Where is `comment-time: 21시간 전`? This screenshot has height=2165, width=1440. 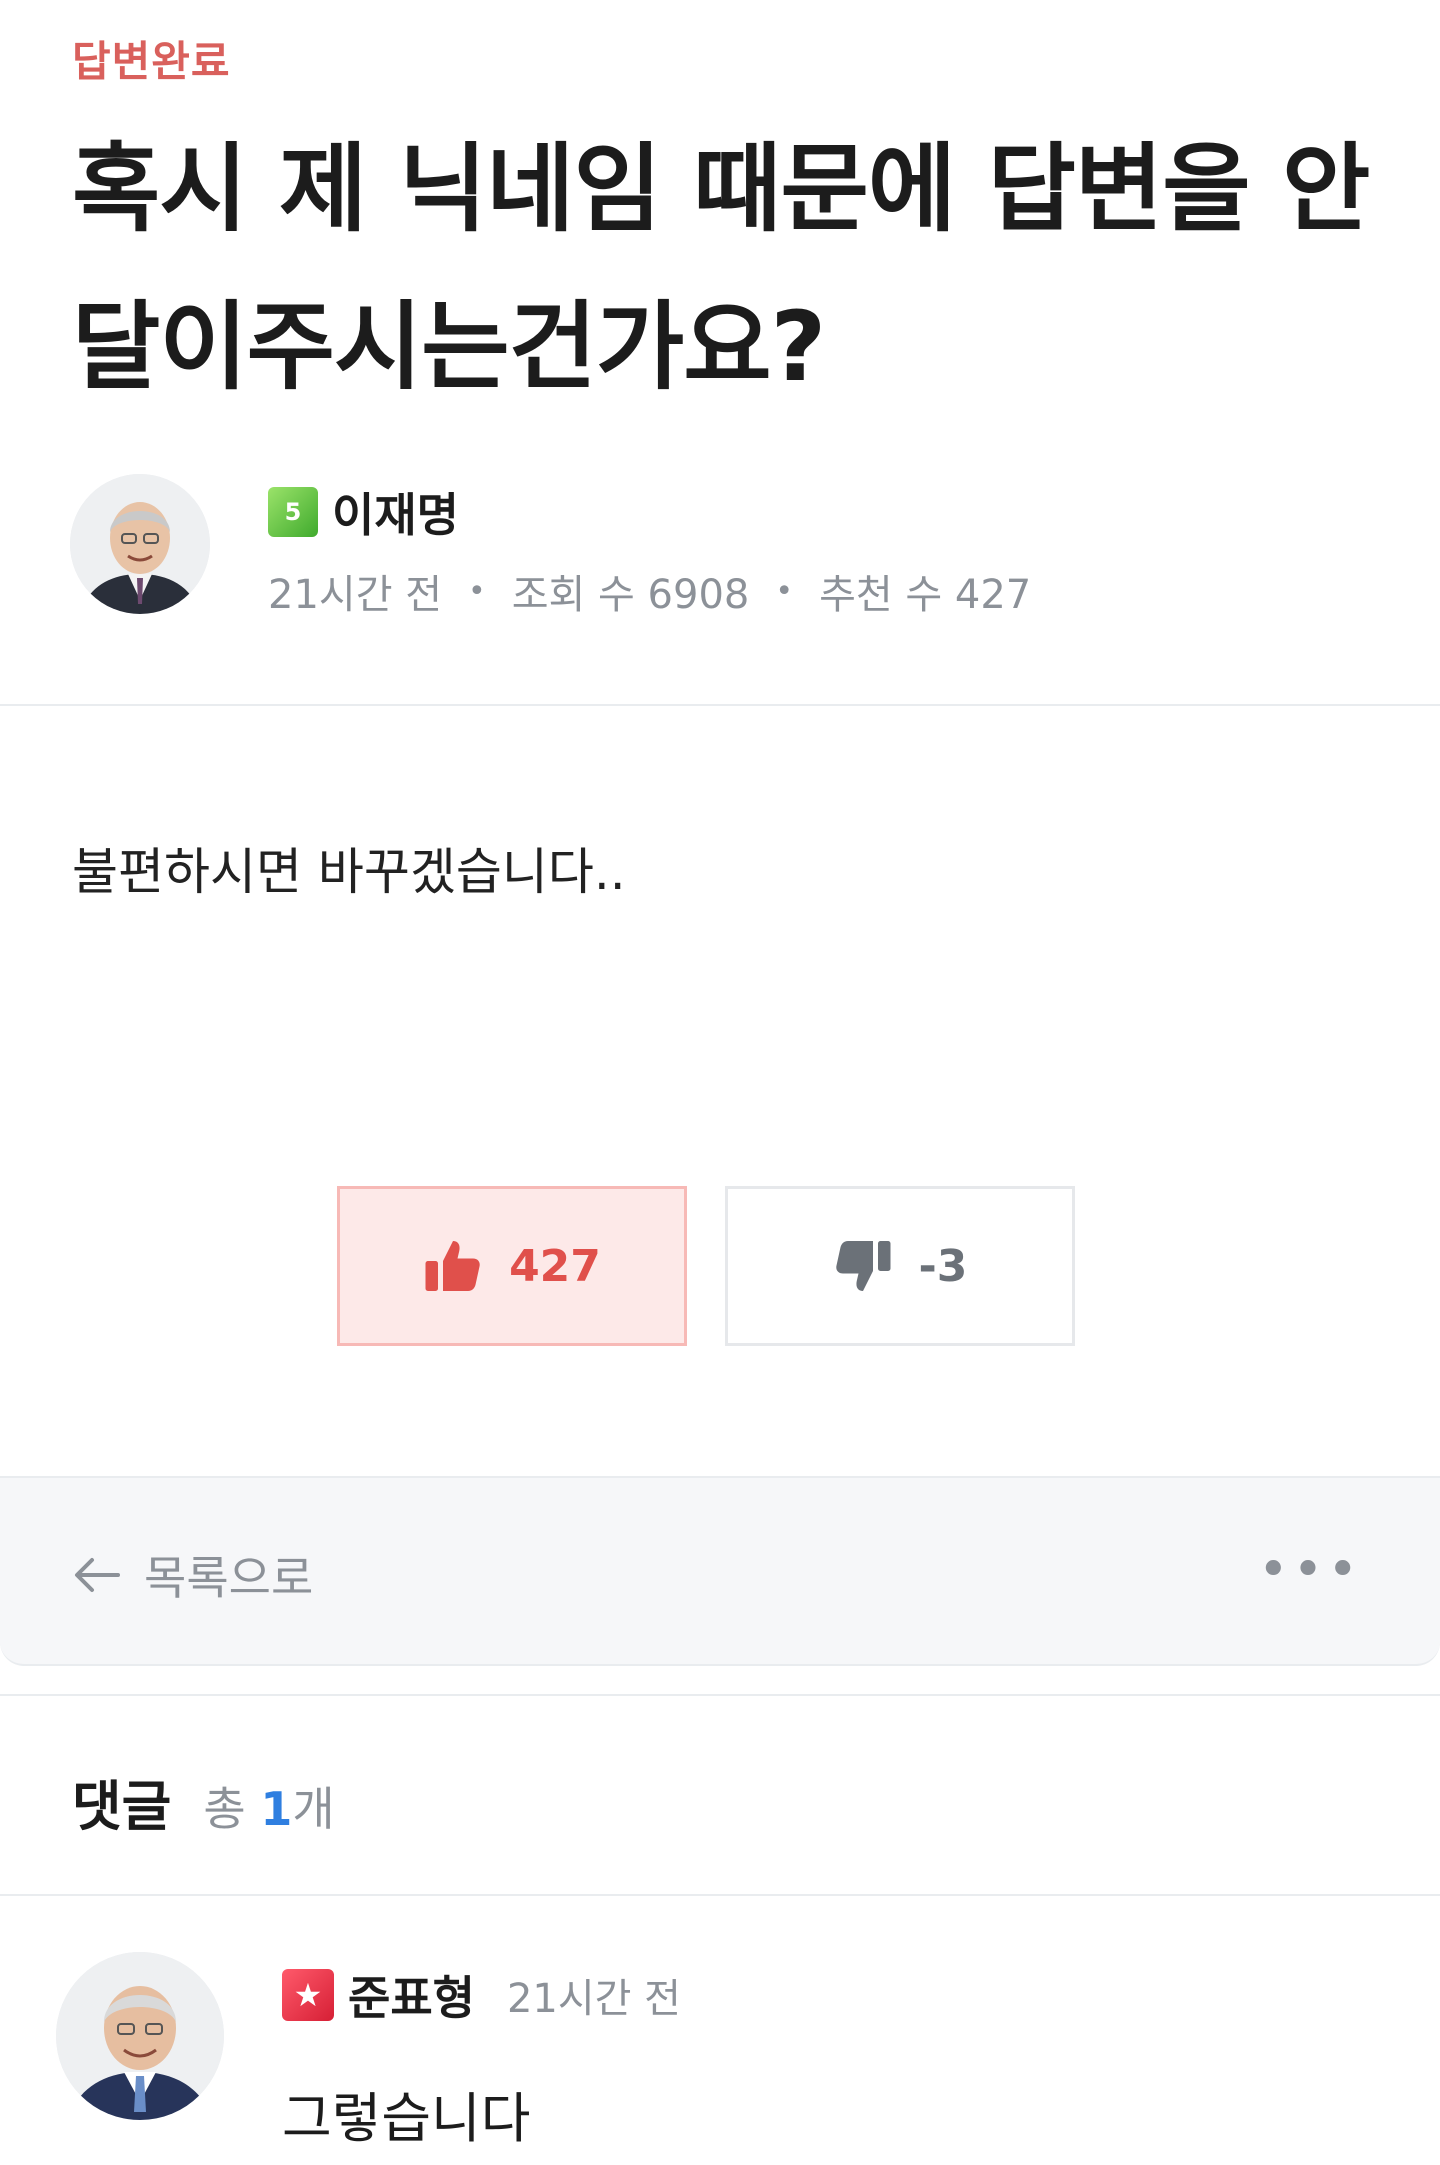 comment-time: 21시간 전 is located at coordinates (593, 1999).